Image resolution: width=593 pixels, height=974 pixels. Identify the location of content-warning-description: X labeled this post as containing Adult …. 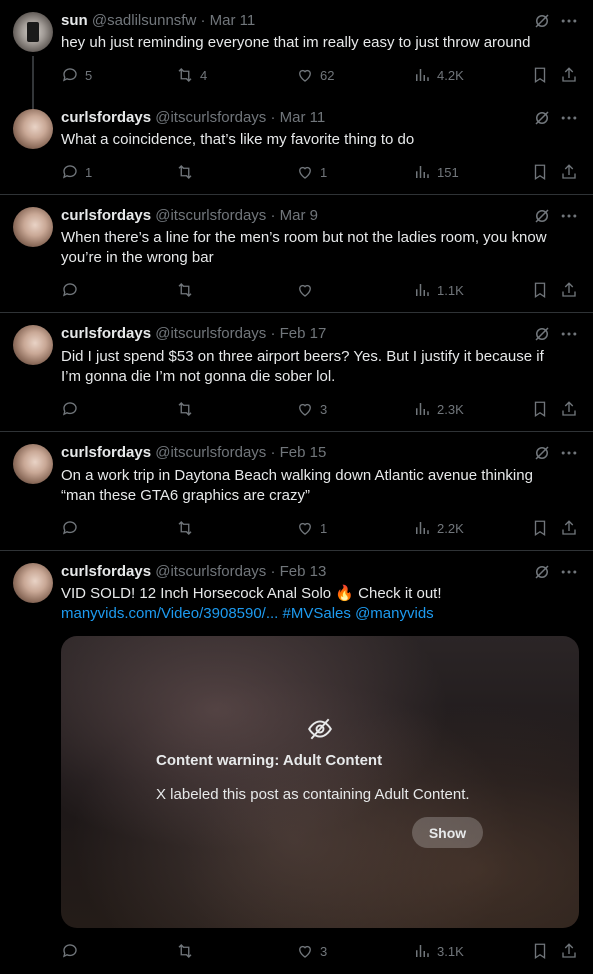
(313, 794).